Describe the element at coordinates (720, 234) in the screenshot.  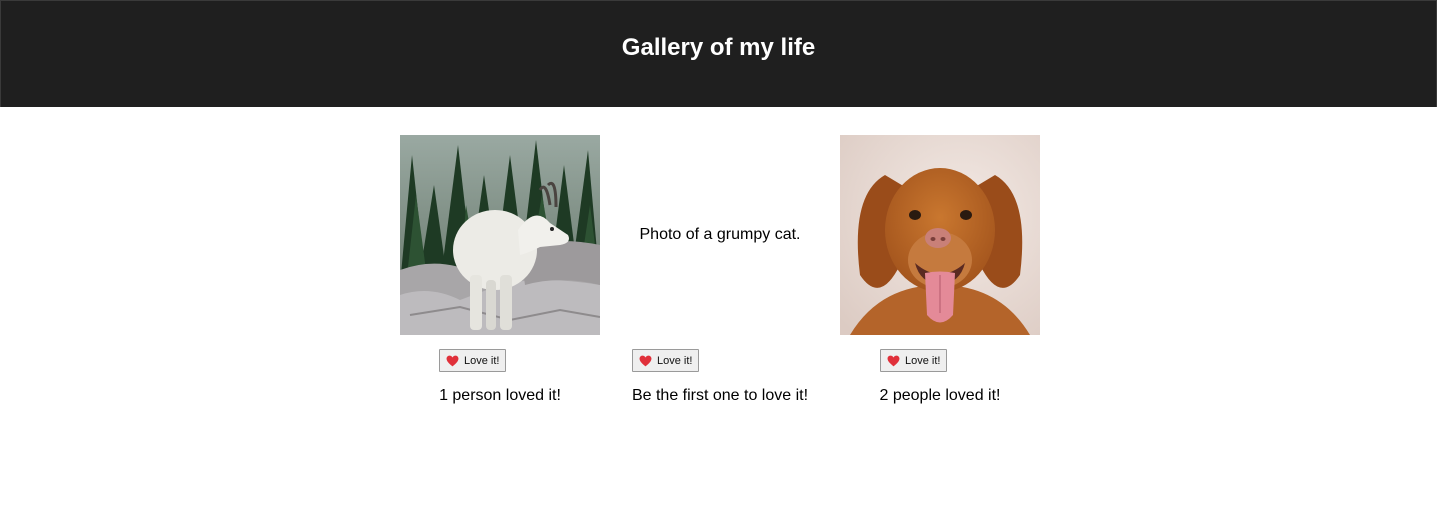
I see `image-alt-text: Photo of a grumpy cat.` at that location.